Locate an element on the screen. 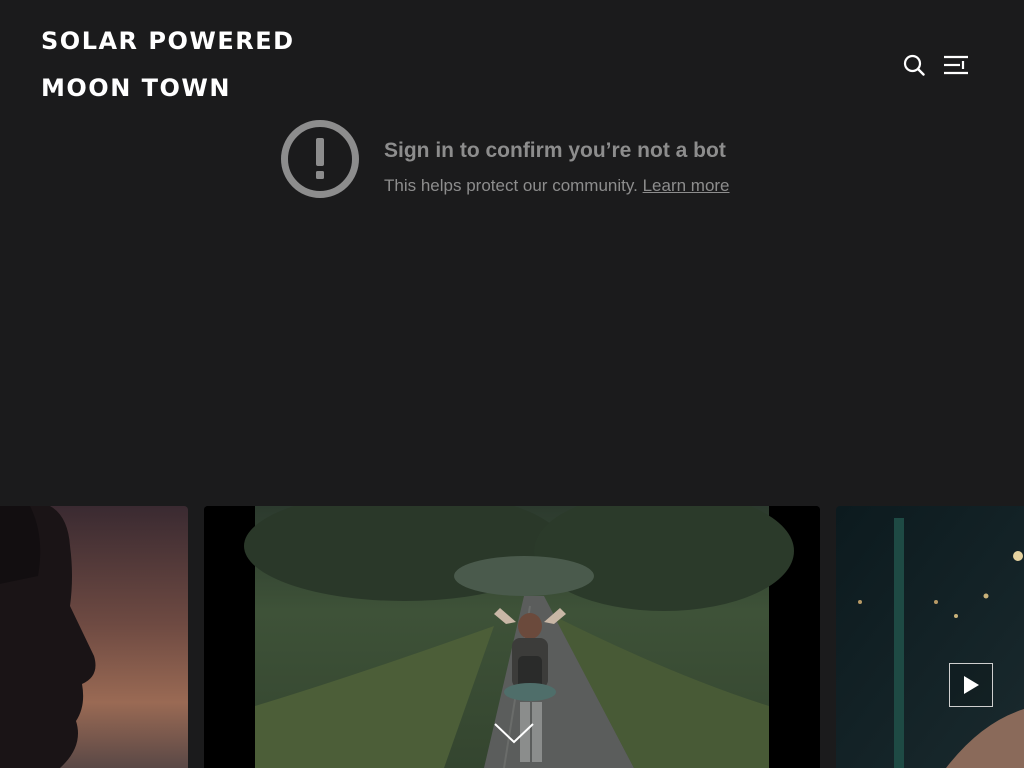 Image resolution: width=1024 pixels, height=768 pixels. menu-toggle-button is located at coordinates (956, 65).